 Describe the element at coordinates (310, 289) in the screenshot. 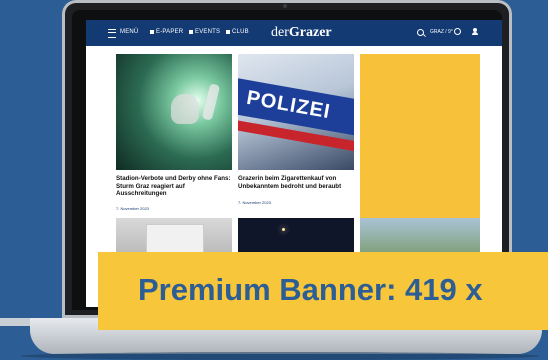

I see `premium-banner-label: Premium Banner: 419 x` at that location.